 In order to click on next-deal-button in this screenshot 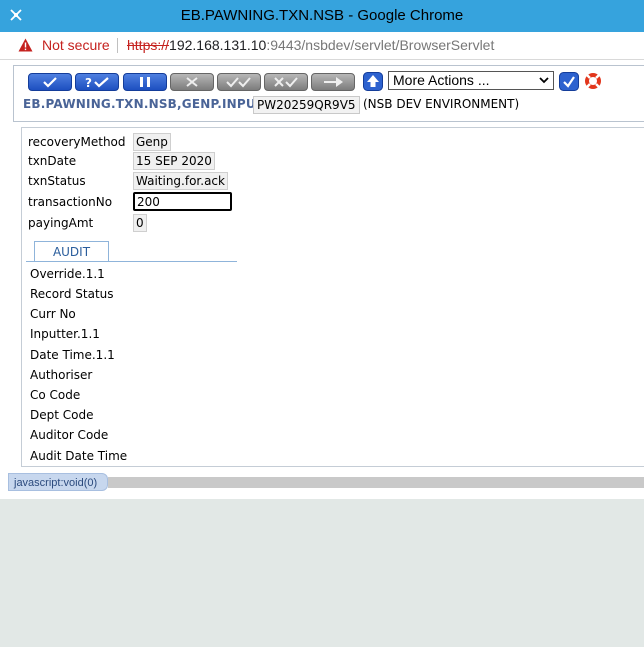, I will do `click(333, 82)`.